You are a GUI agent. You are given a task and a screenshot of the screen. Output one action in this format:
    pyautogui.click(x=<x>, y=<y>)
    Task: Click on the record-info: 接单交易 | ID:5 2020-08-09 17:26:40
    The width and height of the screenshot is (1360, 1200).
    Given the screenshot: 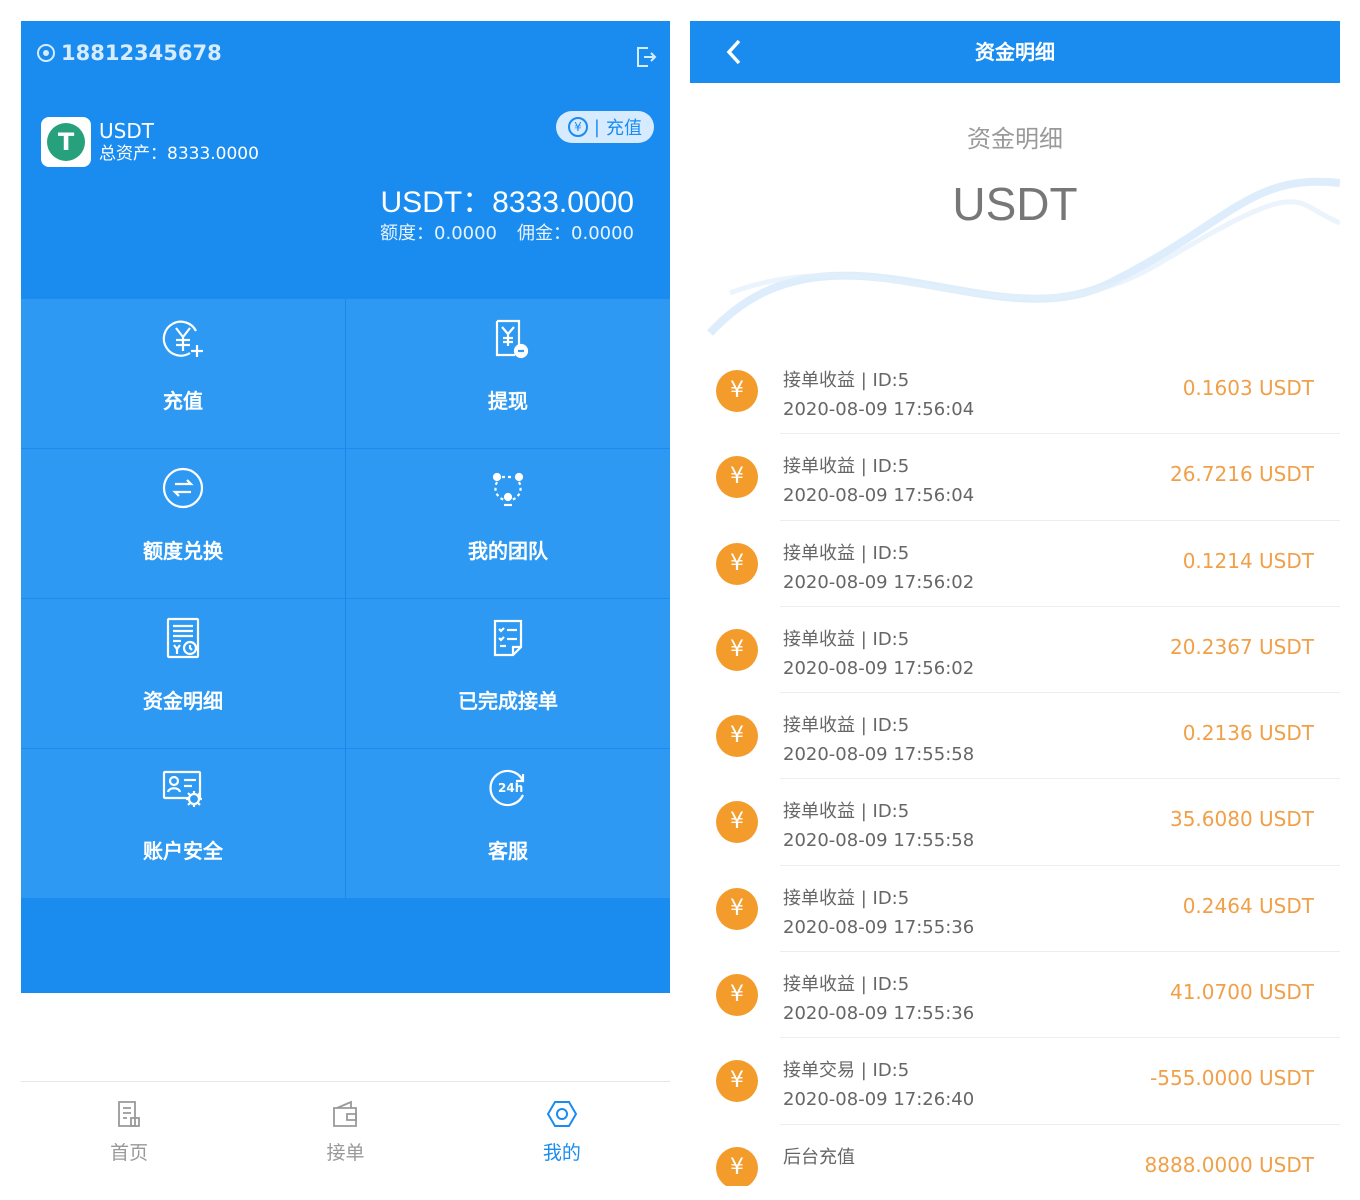 What is the action you would take?
    pyautogui.click(x=878, y=1085)
    